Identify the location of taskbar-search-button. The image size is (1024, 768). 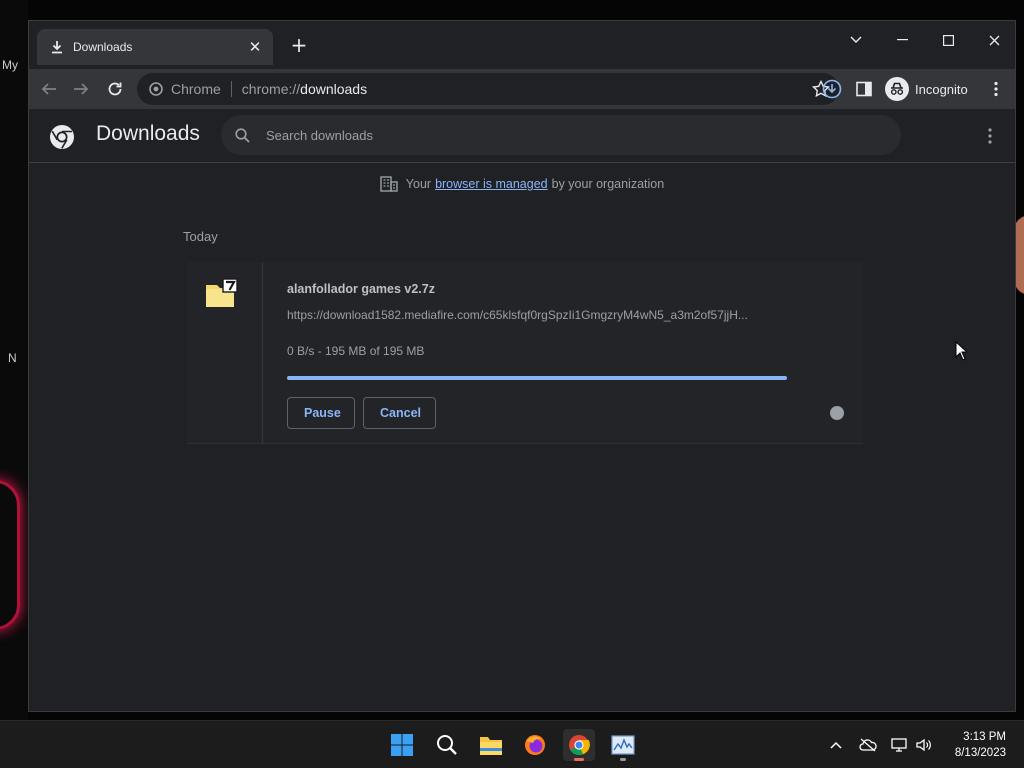
(447, 745).